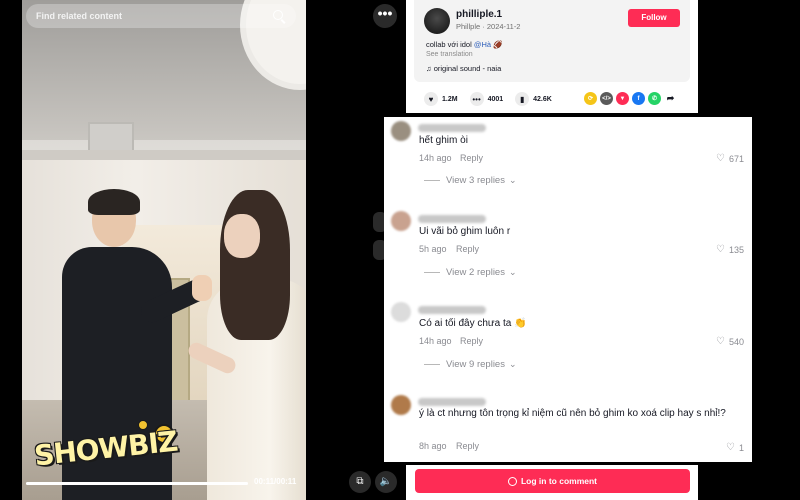  Describe the element at coordinates (465, 231) in the screenshot. I see `comment-text: Ui vãi bỏ ghim luôn r` at that location.